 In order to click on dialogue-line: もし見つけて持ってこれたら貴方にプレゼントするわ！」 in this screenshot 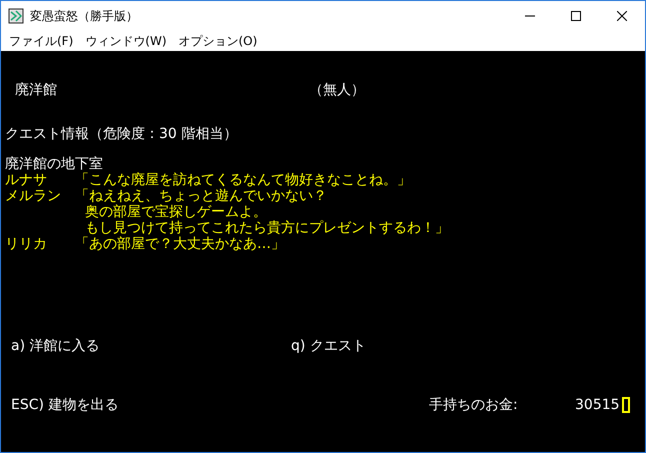, I will do `click(267, 228)`.